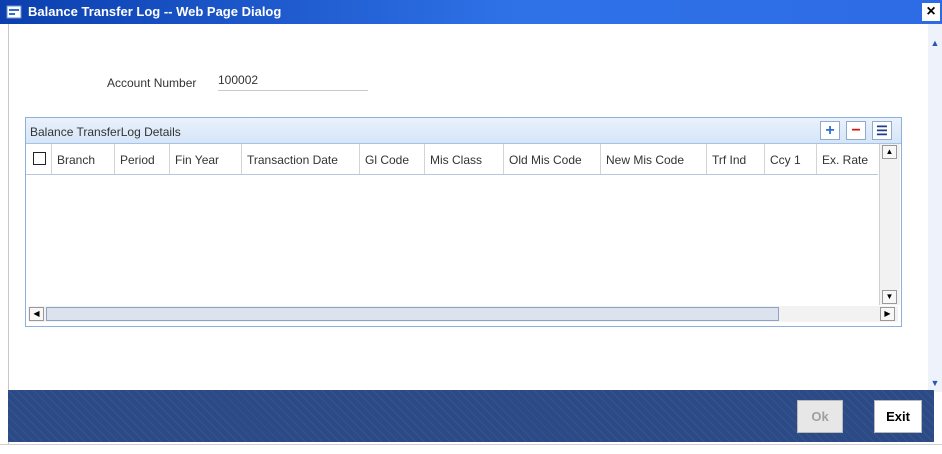  What do you see at coordinates (392, 159) in the screenshot?
I see `column-header: Gl Code` at bounding box center [392, 159].